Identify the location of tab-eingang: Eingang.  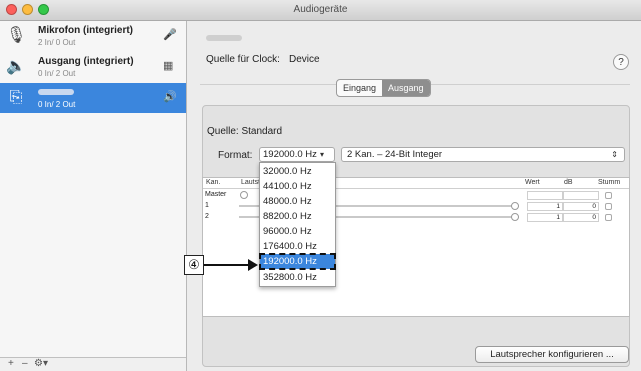
(359, 88).